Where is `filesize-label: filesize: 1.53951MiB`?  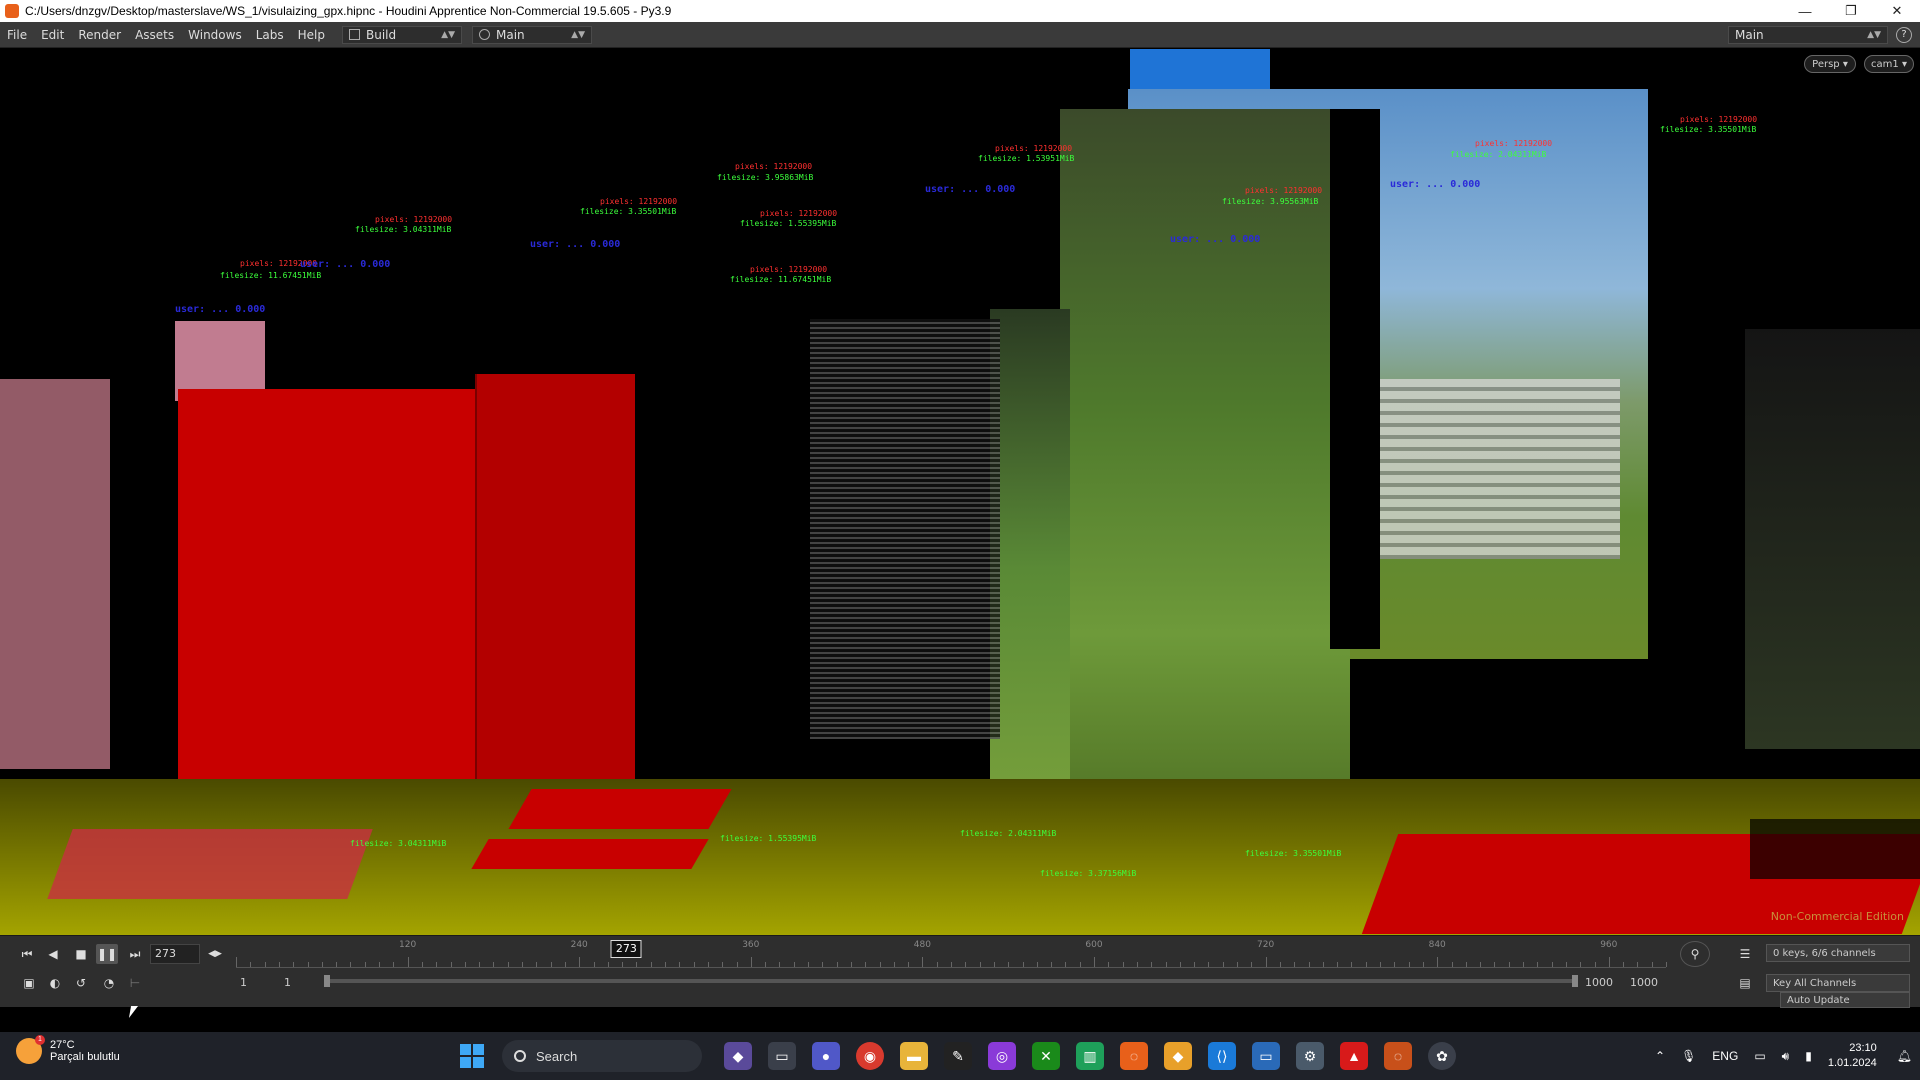
filesize-label: filesize: 1.53951MiB is located at coordinates (1026, 158).